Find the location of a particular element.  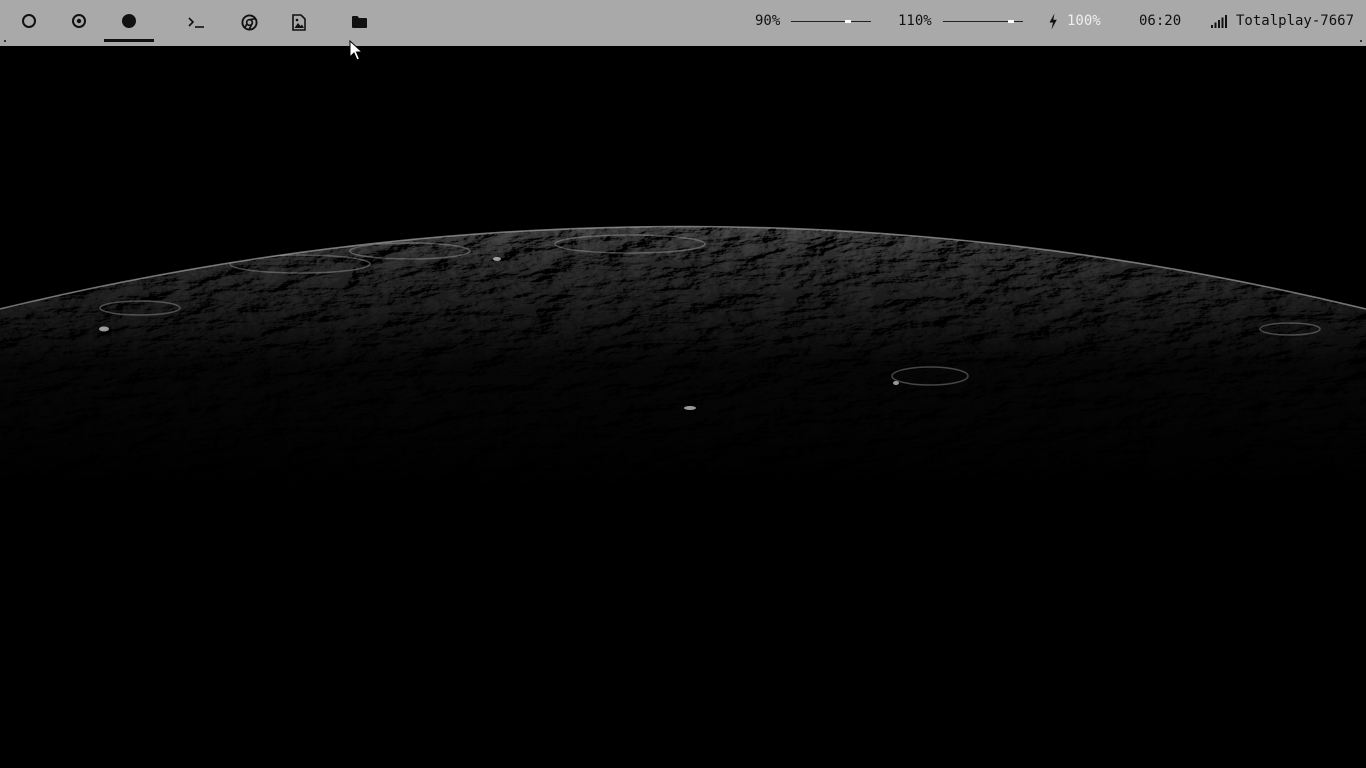

circle-dot-icon is located at coordinates (79, 21).